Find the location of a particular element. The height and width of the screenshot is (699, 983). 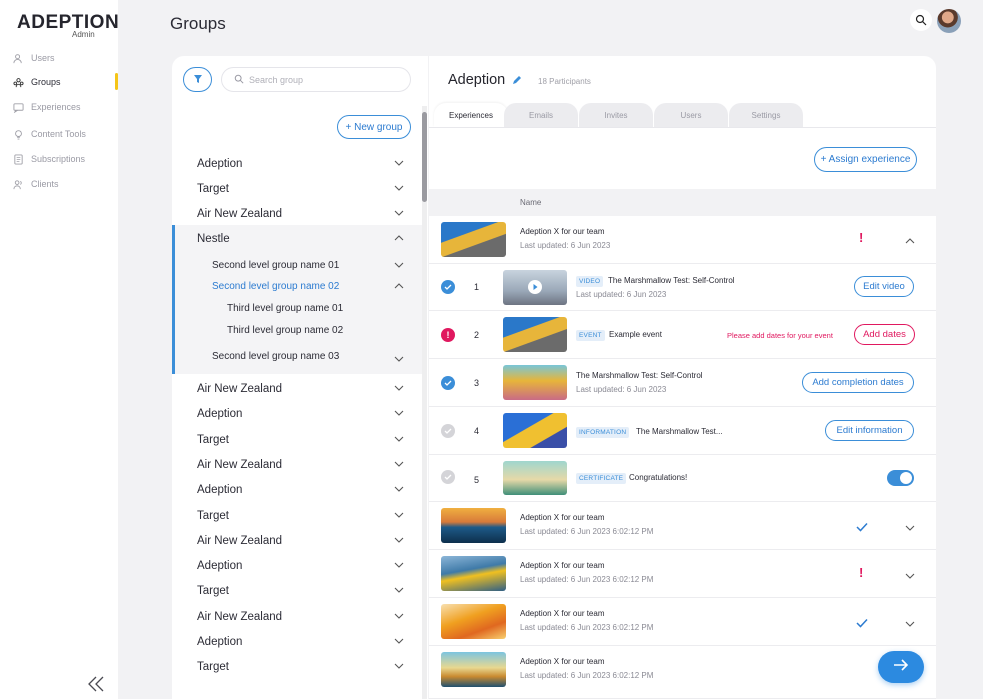

next-arrow-button is located at coordinates (901, 667).